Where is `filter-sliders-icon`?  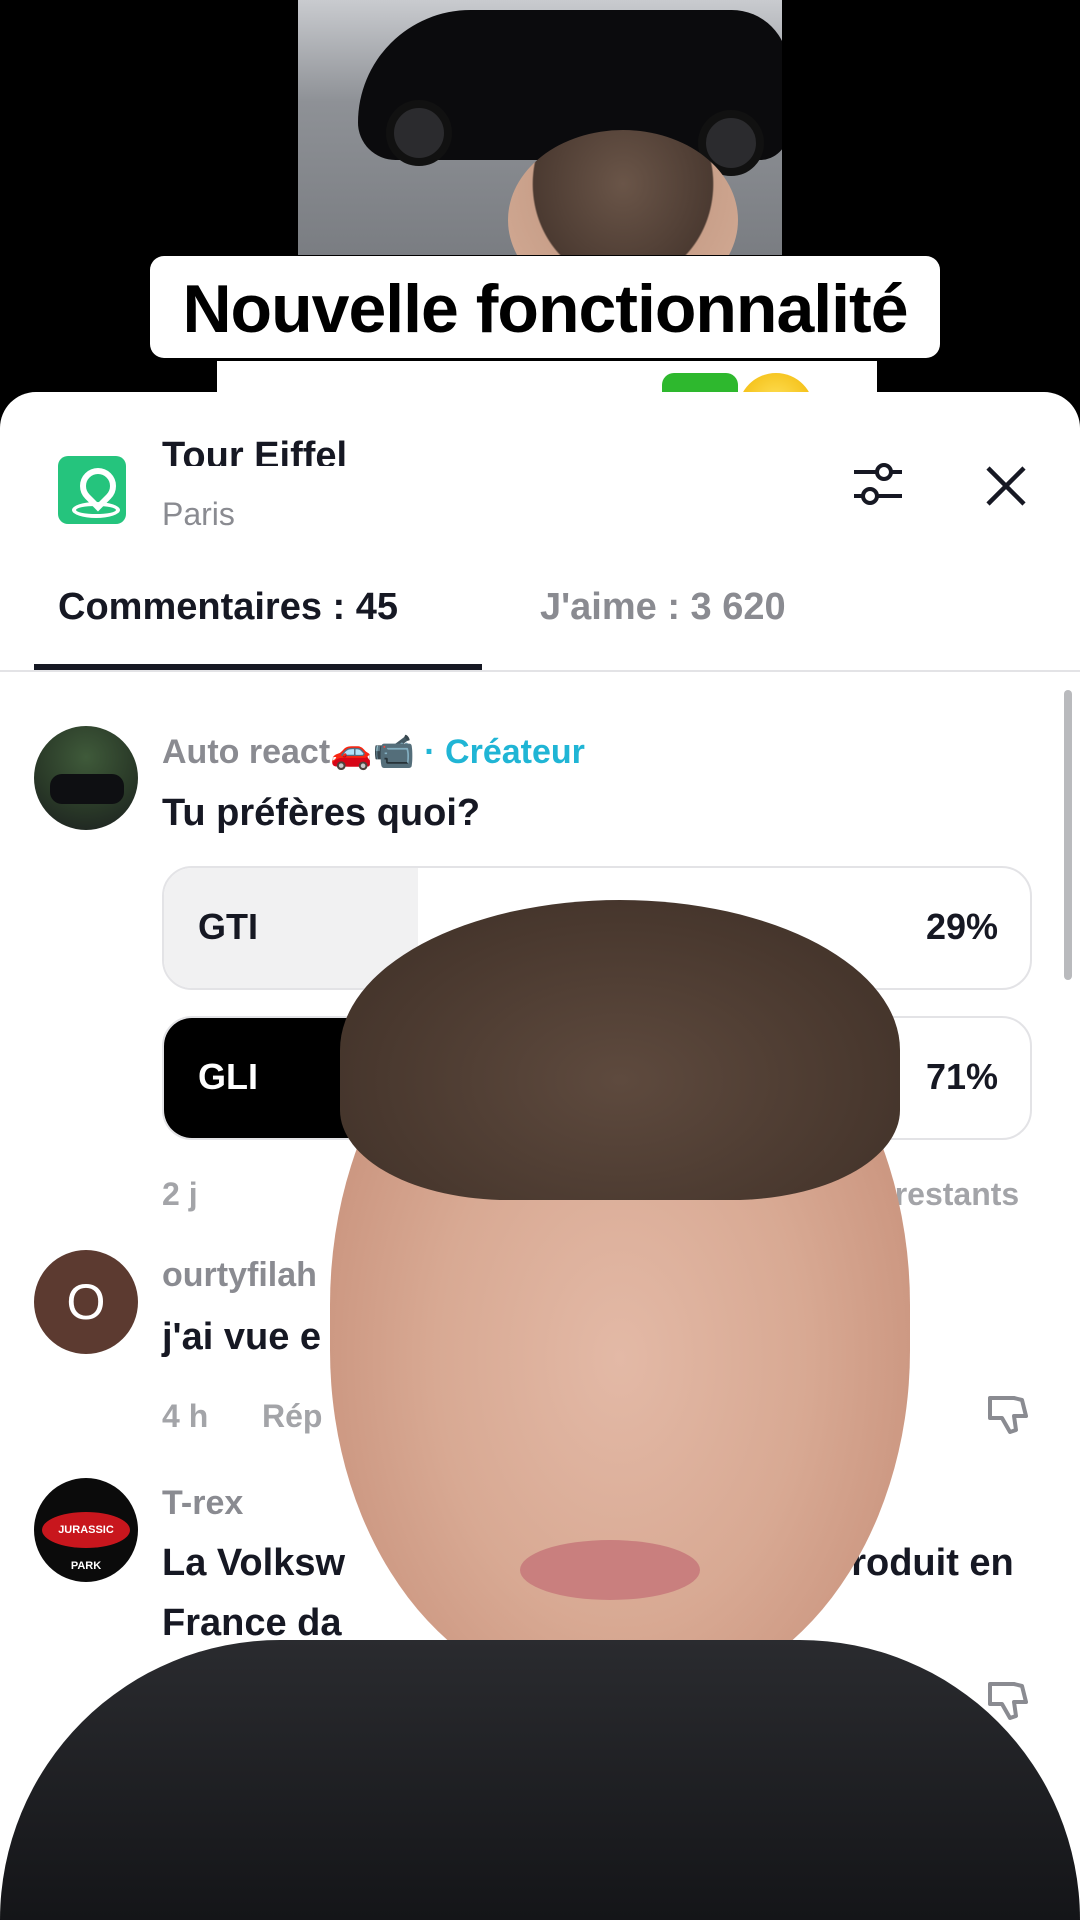 filter-sliders-icon is located at coordinates (878, 484).